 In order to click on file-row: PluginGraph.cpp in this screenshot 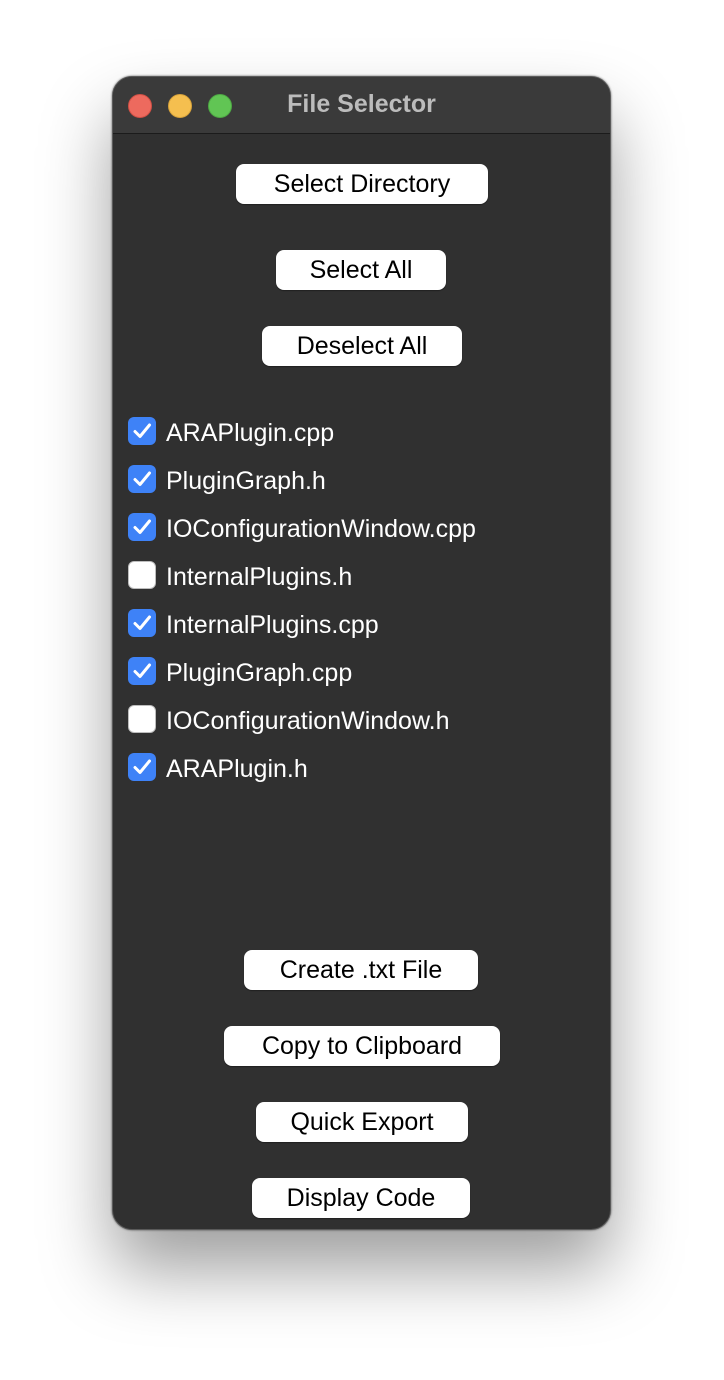, I will do `click(363, 673)`.